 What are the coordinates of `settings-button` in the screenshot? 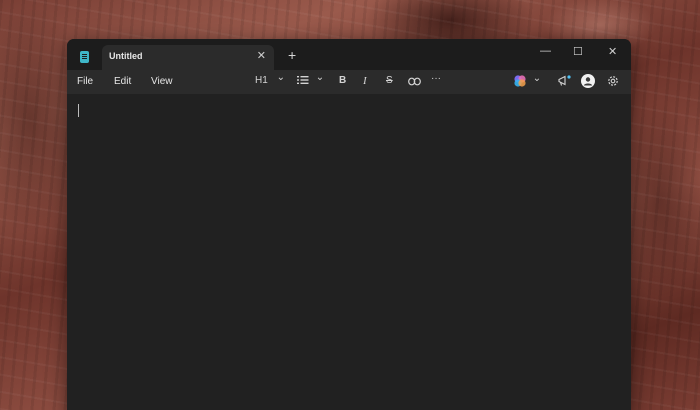 It's located at (613, 82).